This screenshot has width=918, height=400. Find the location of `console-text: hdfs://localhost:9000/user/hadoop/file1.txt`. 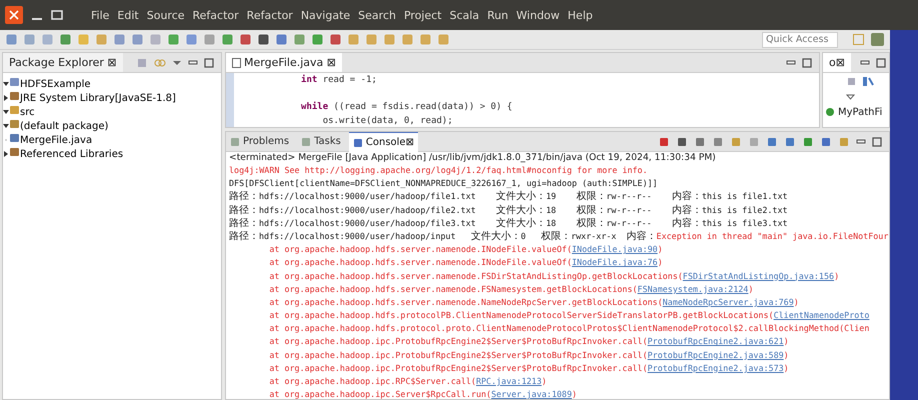

console-text: hdfs://localhost:9000/user/hadoop/file1.txt is located at coordinates (368, 197).